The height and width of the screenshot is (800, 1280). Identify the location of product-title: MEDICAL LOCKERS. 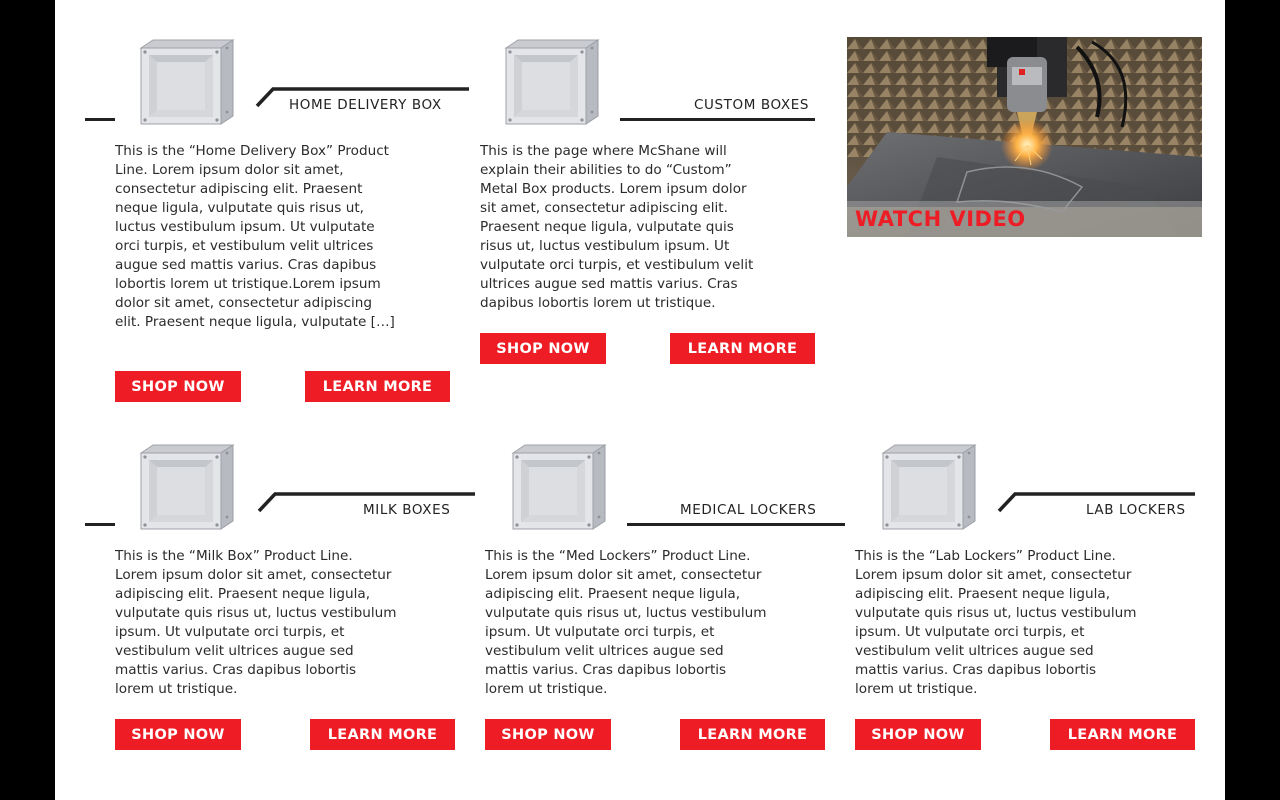
(748, 510).